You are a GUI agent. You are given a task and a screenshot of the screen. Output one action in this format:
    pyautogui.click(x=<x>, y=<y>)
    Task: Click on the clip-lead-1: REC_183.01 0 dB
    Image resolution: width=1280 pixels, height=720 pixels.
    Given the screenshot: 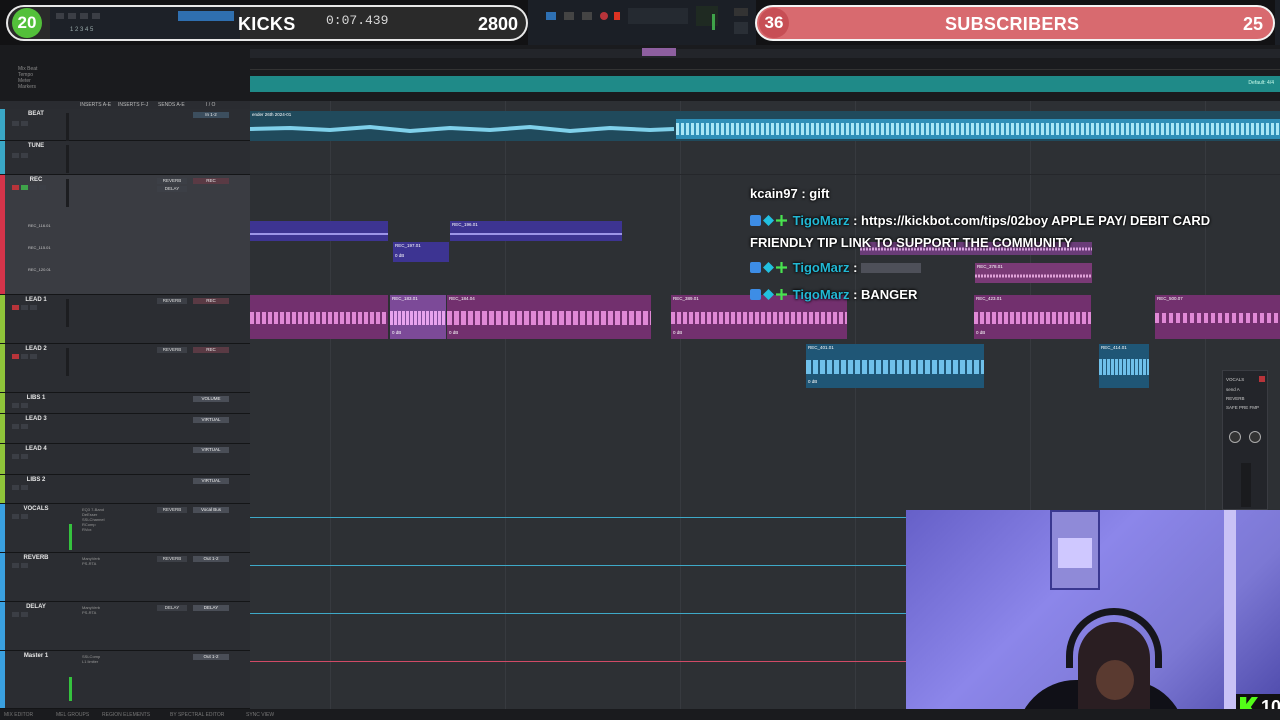 What is the action you would take?
    pyautogui.click(x=418, y=317)
    